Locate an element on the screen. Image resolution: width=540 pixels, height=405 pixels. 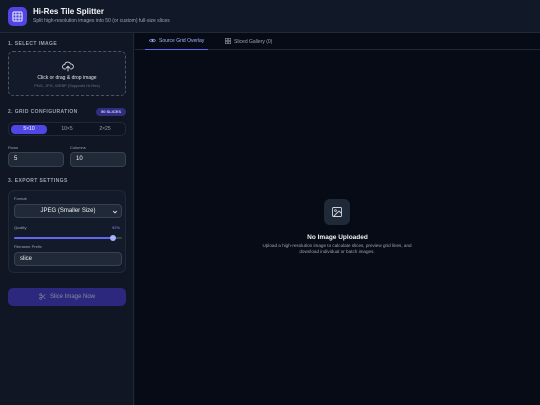
format-select: JPEG (Smaller Size) is located at coordinates (68, 211).